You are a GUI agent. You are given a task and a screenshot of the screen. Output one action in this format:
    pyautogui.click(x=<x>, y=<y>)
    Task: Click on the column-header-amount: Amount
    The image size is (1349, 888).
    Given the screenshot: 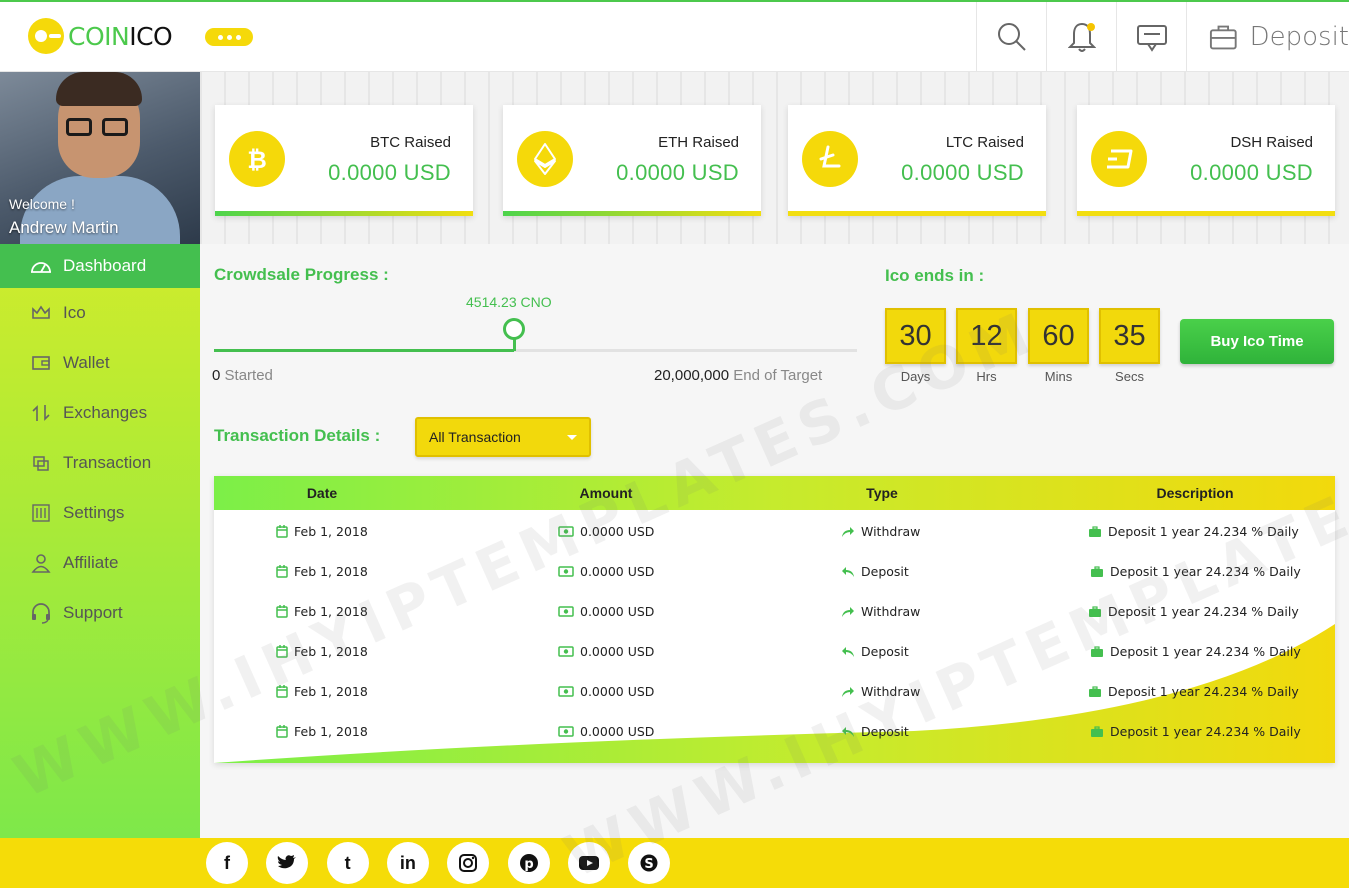 What is the action you would take?
    pyautogui.click(x=606, y=493)
    